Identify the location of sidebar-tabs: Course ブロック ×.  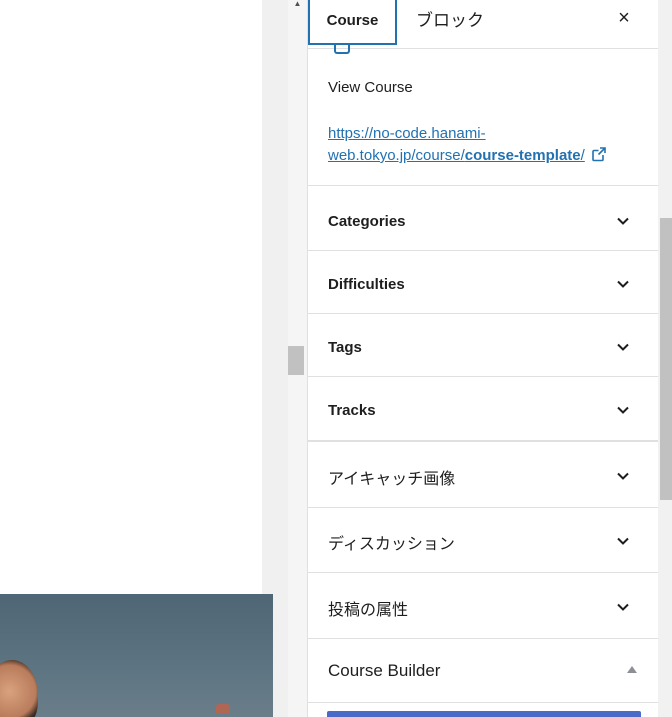
(483, 24).